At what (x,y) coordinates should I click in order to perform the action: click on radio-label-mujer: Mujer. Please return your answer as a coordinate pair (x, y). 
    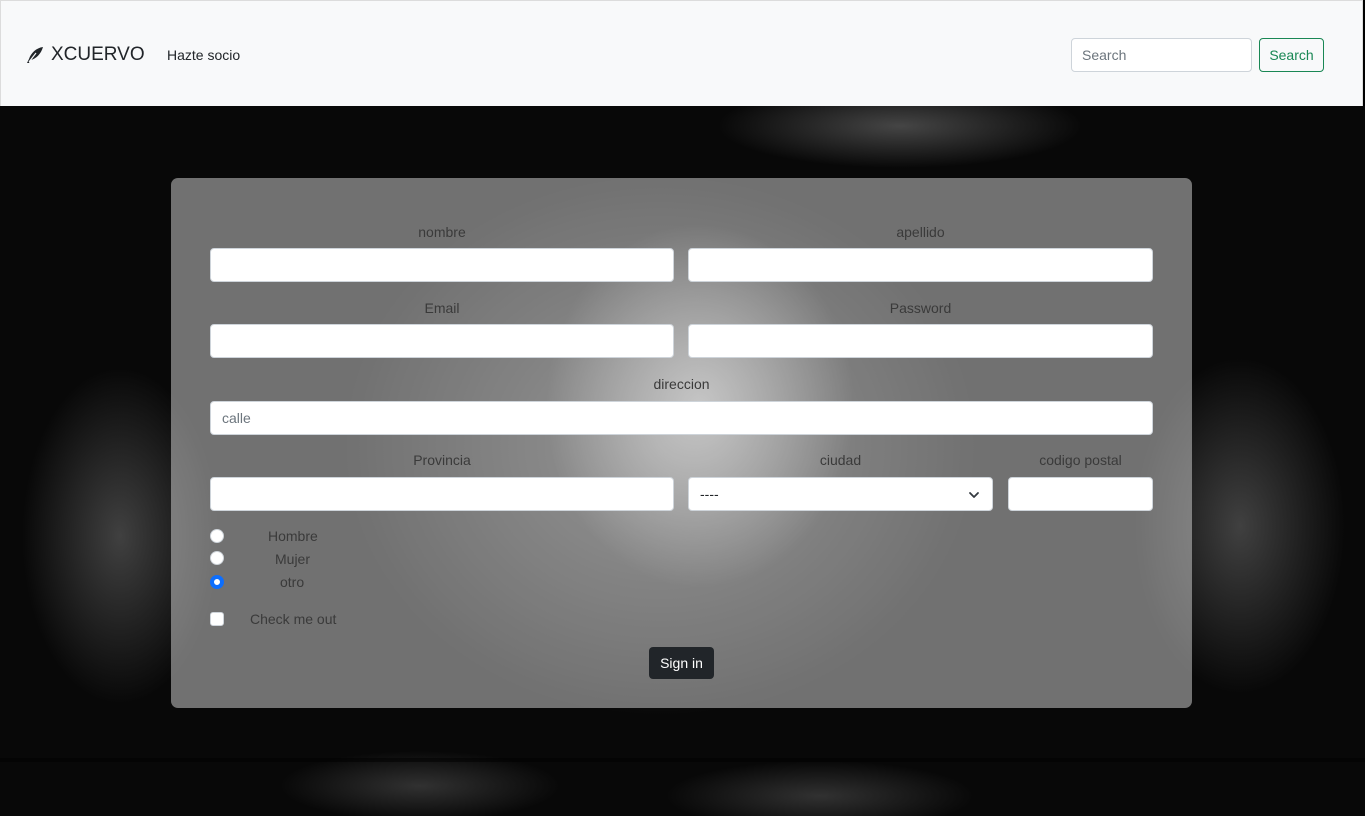
    Looking at the image, I should click on (293, 559).